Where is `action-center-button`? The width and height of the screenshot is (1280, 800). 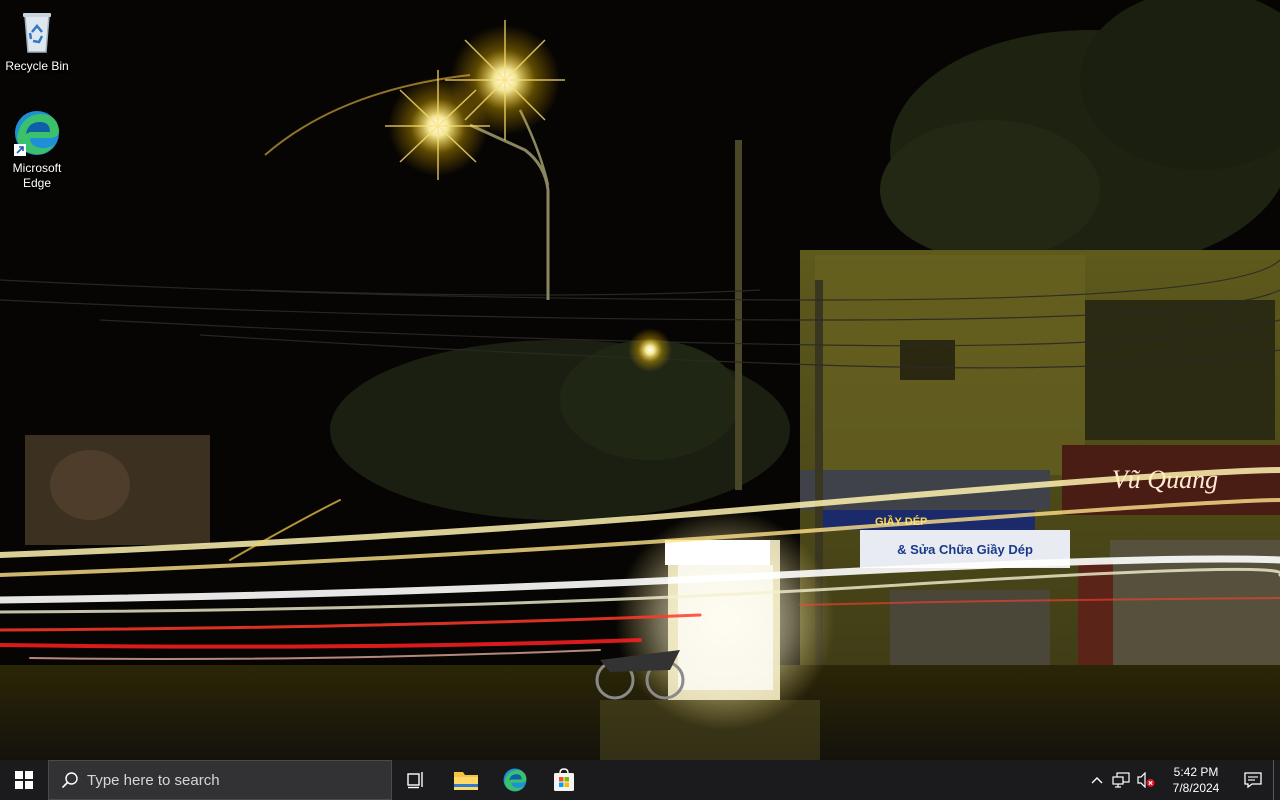 action-center-button is located at coordinates (1253, 780).